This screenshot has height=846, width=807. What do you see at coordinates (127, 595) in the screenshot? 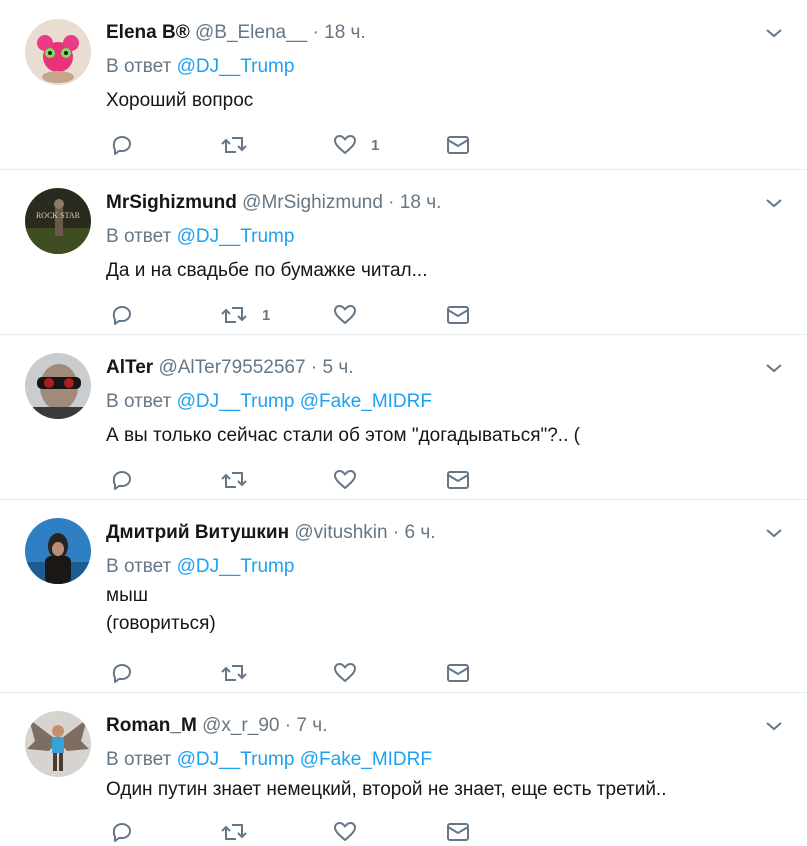
I see `tweet-text-line: мыш` at bounding box center [127, 595].